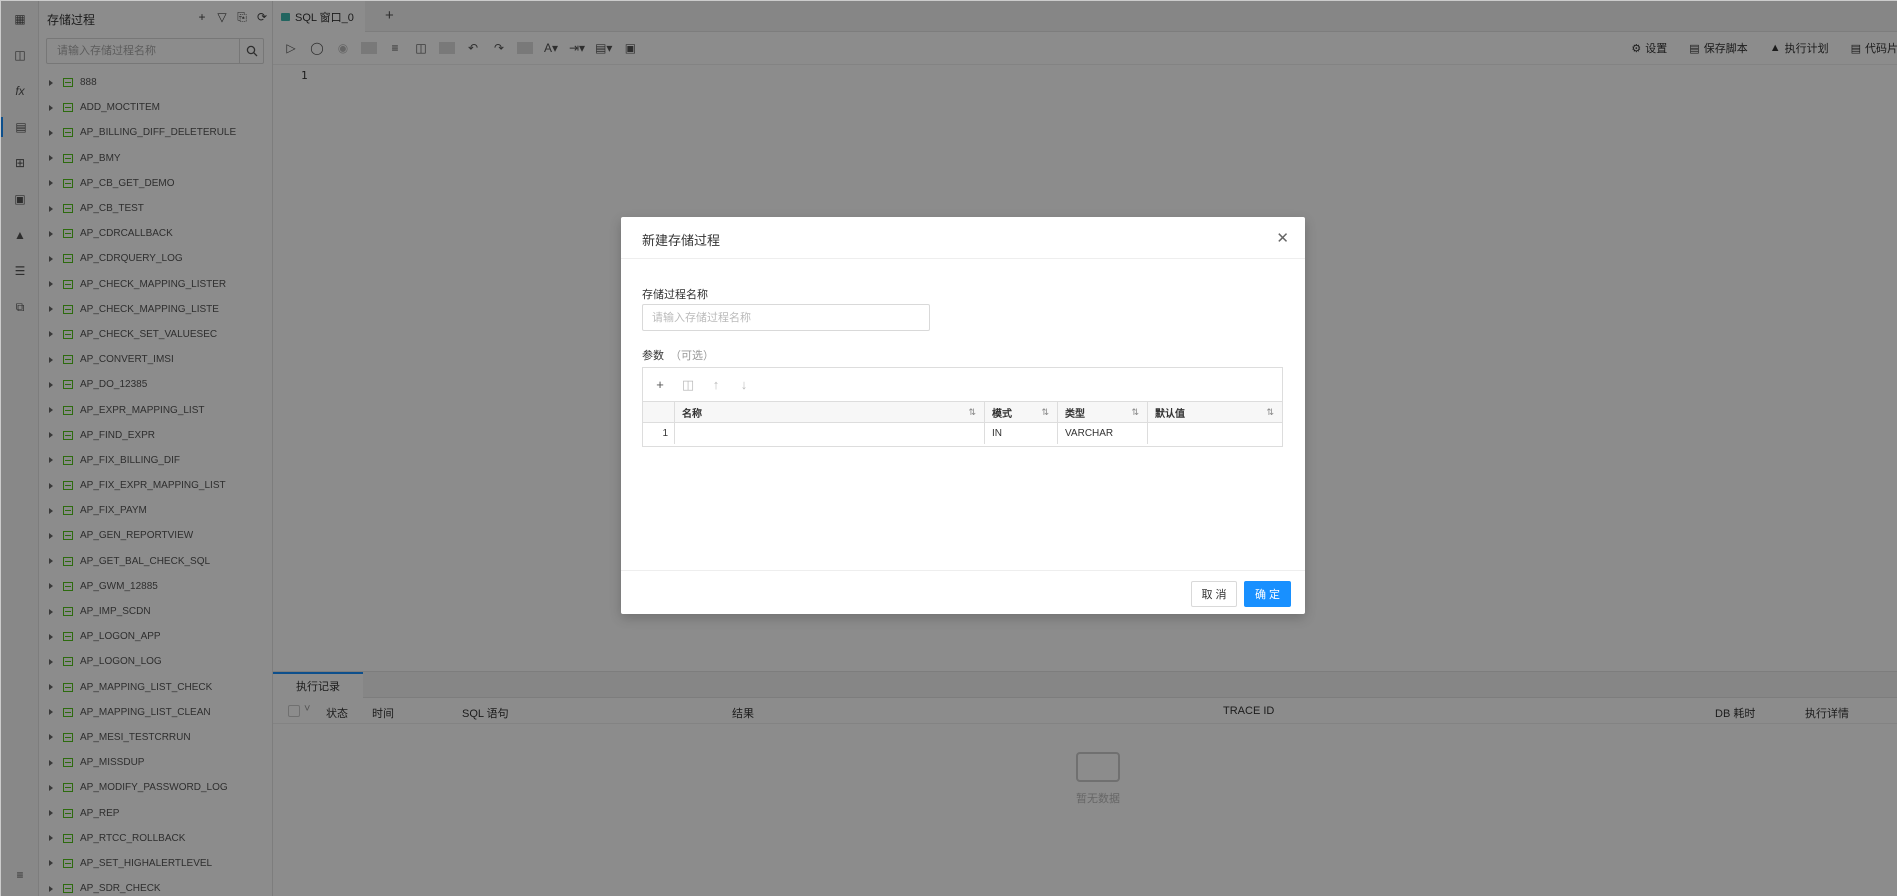 Image resolution: width=1897 pixels, height=896 pixels. Describe the element at coordinates (963, 238) in the screenshot. I see `dialog-header: 新建存储过程 ✕` at that location.